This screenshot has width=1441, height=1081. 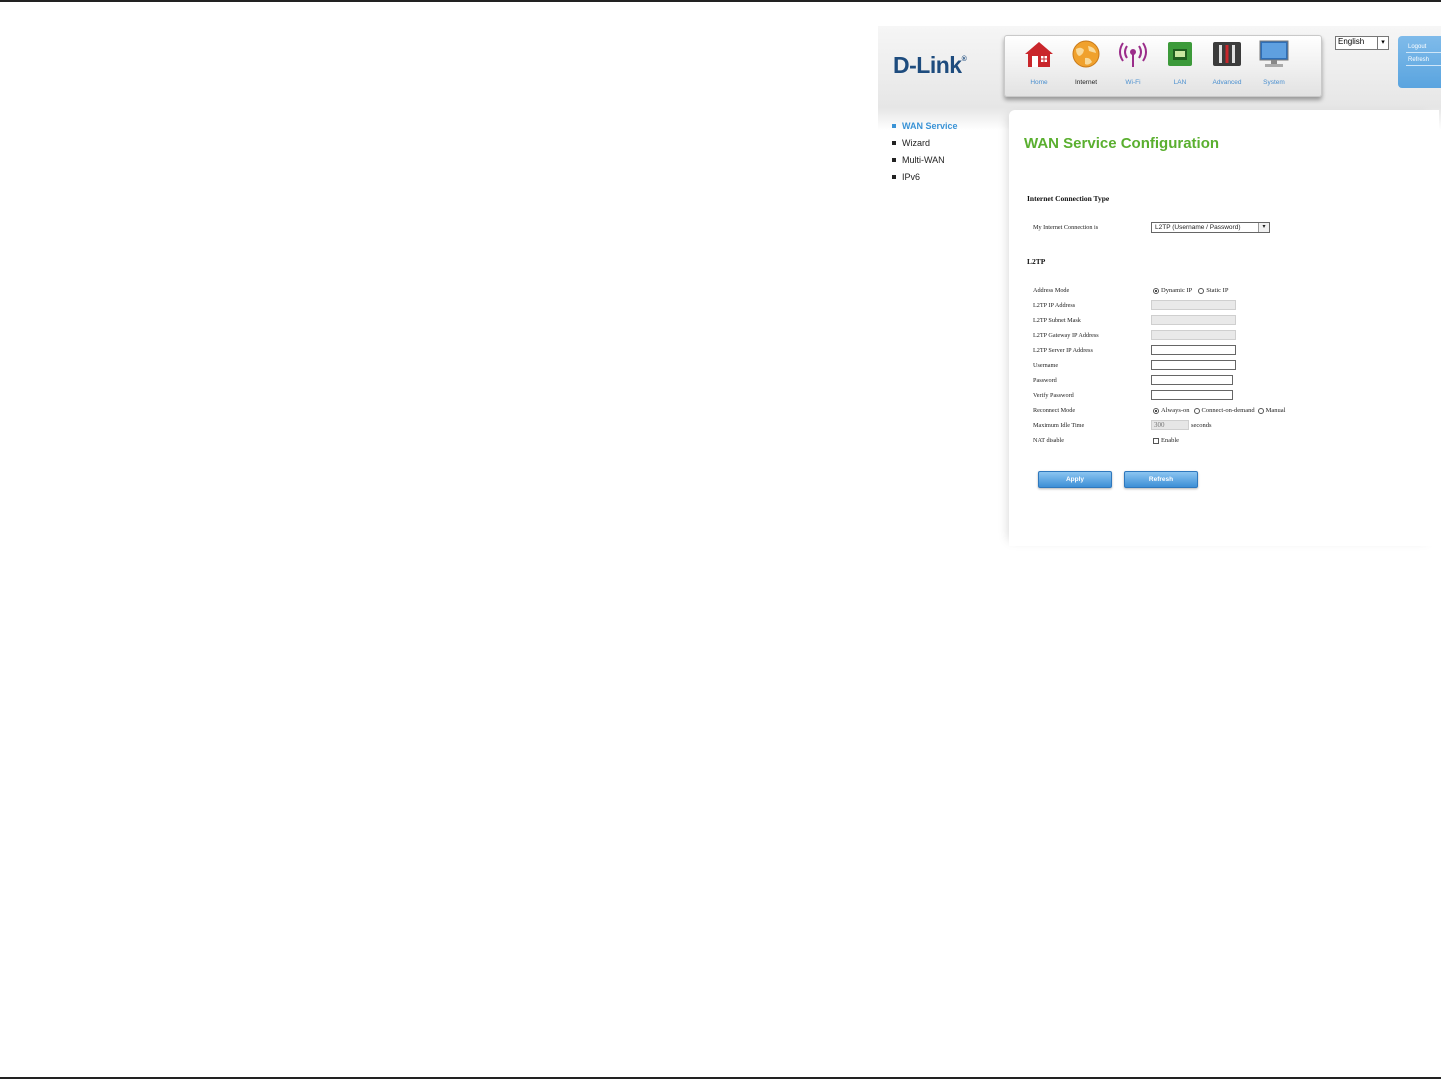 What do you see at coordinates (1057, 320) in the screenshot?
I see `l2tp-subnet-label: L2TP Subnet Mask` at bounding box center [1057, 320].